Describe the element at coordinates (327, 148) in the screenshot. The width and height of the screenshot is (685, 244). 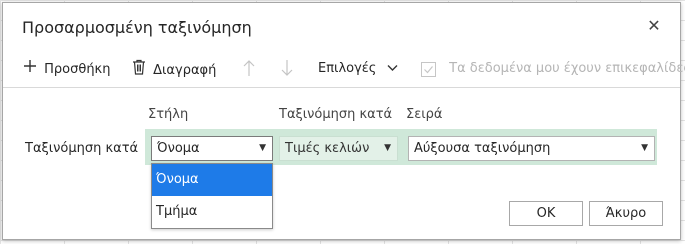
I see `sort-on-select-value: Τιμές κελιών` at that location.